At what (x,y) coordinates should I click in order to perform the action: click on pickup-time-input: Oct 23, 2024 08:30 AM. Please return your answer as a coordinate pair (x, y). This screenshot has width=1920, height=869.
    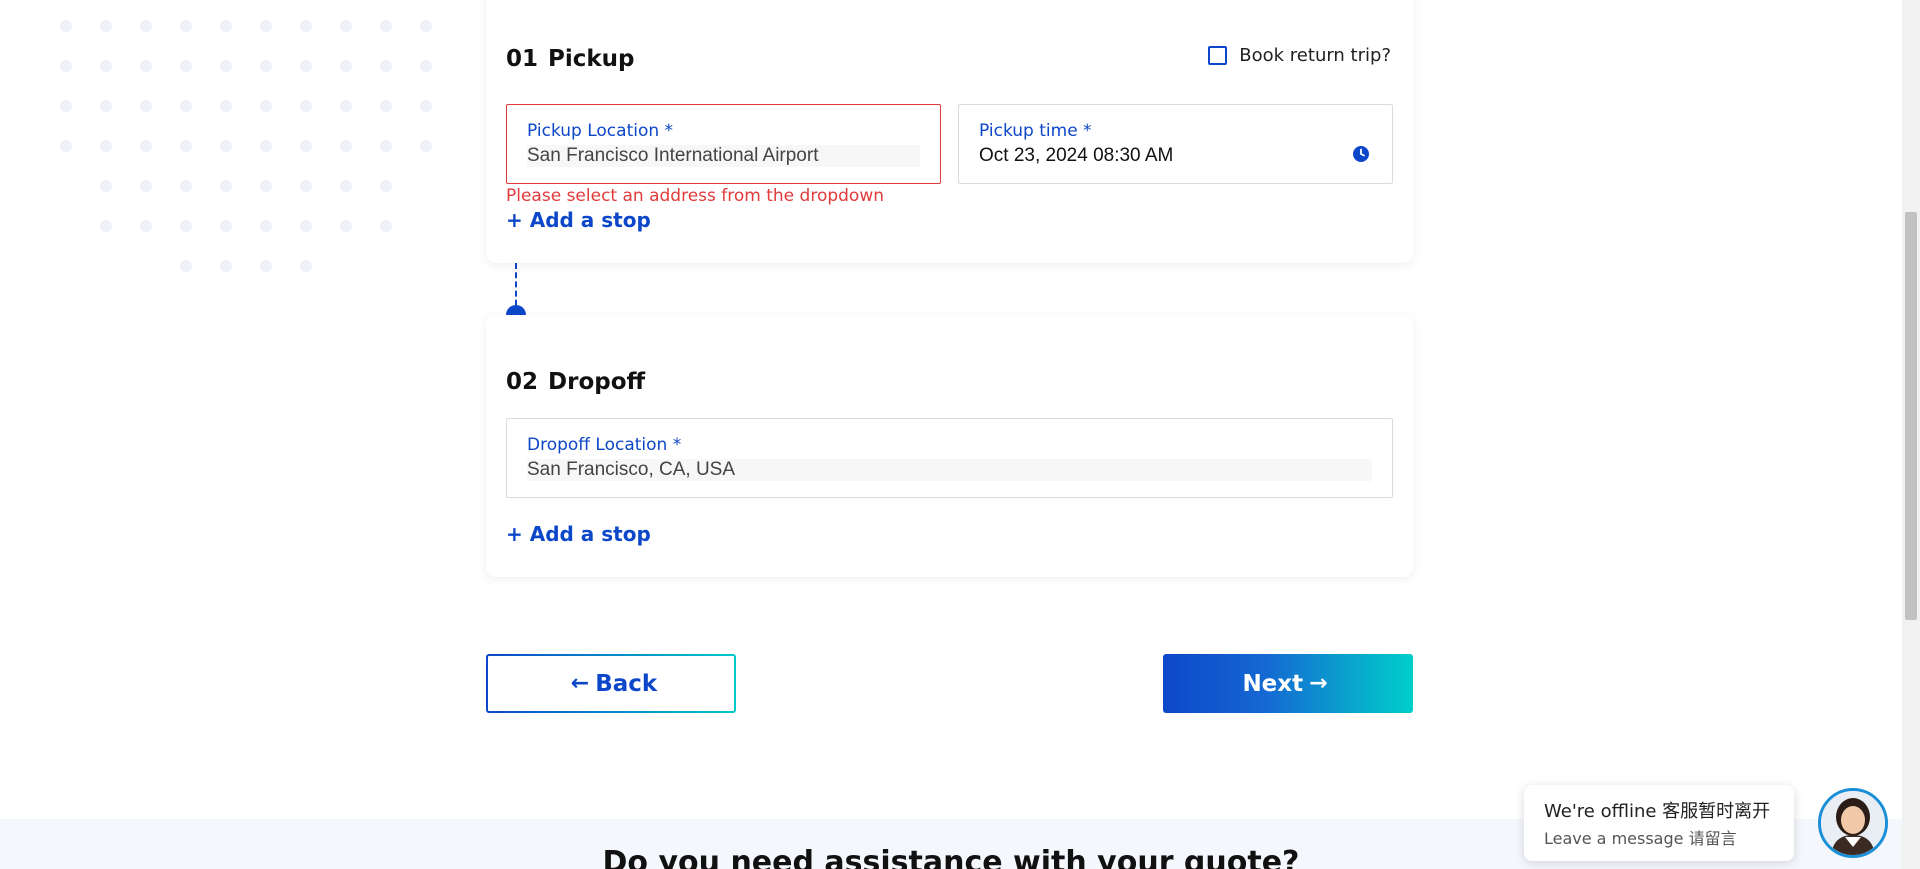
    Looking at the image, I should click on (1175, 156).